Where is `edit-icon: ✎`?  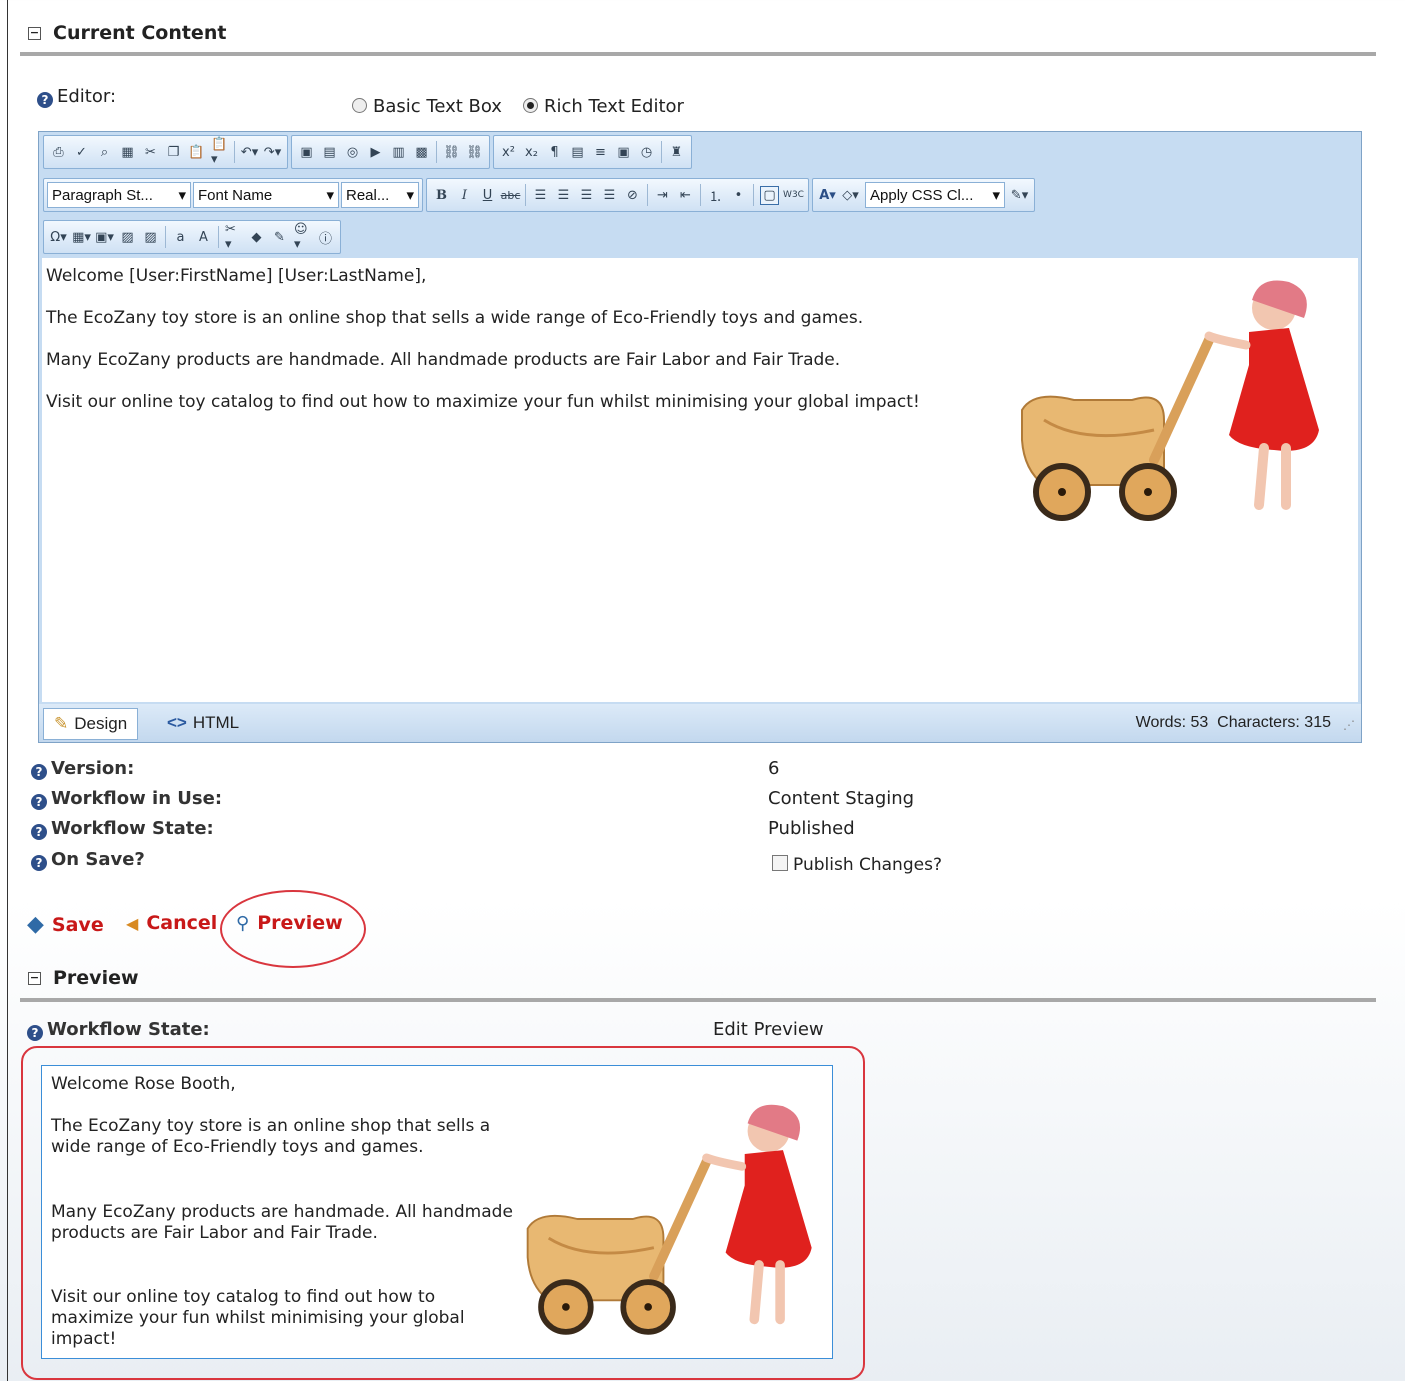
edit-icon: ✎ is located at coordinates (279, 237).